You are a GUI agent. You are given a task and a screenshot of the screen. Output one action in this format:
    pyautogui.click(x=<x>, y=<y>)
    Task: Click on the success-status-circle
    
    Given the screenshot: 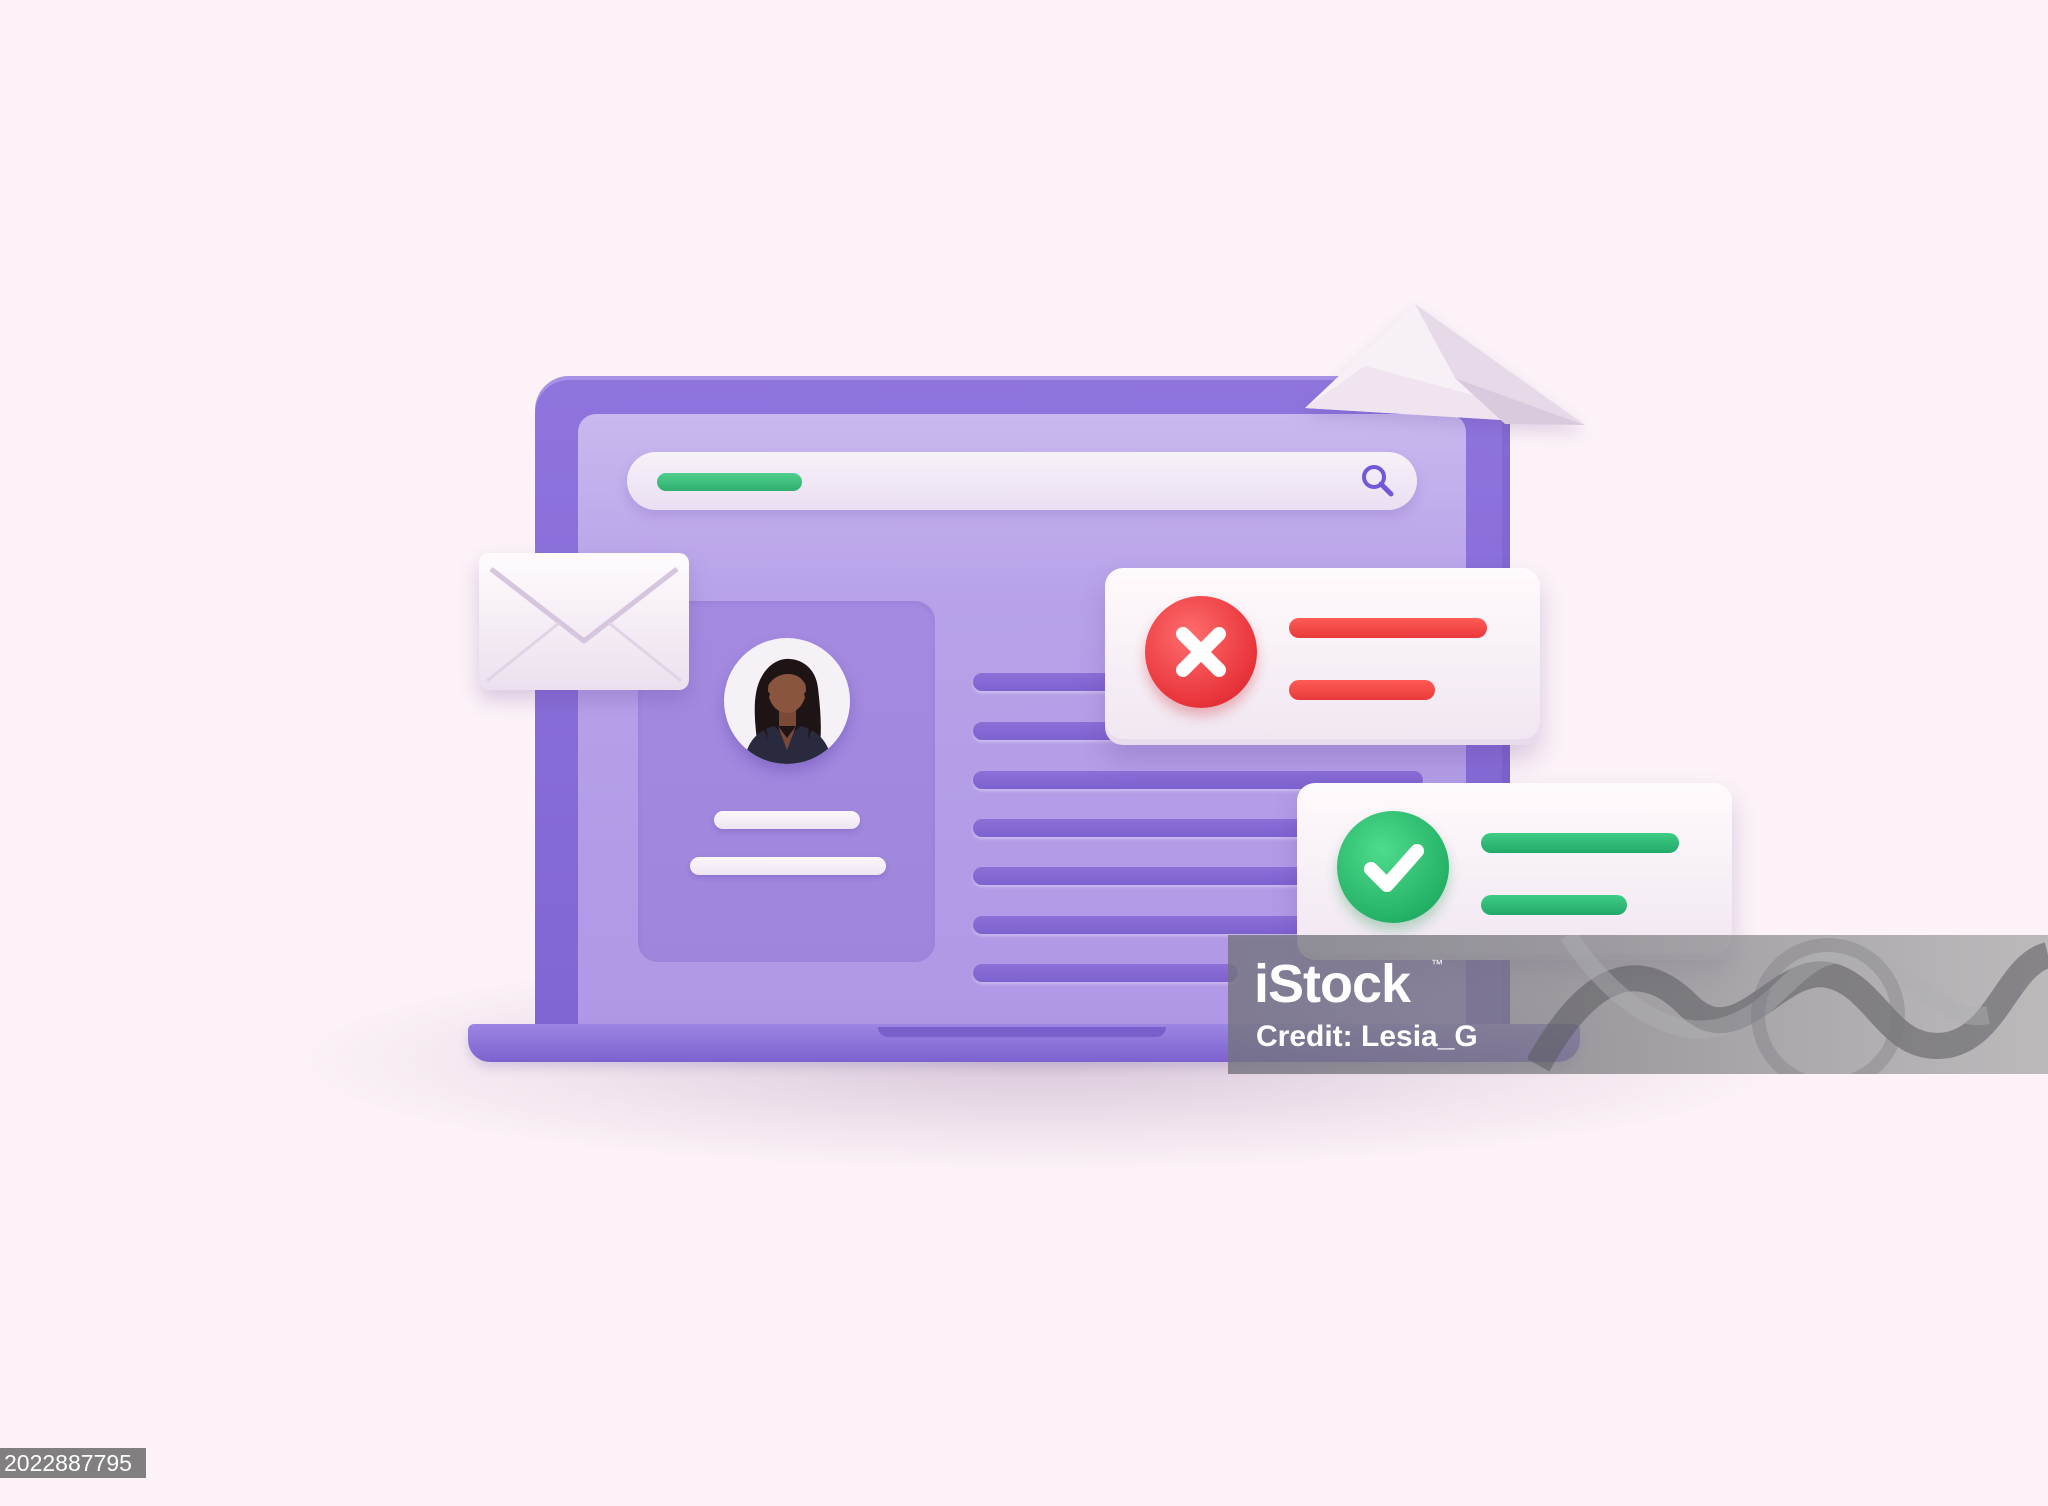 What is the action you would take?
    pyautogui.click(x=1393, y=867)
    